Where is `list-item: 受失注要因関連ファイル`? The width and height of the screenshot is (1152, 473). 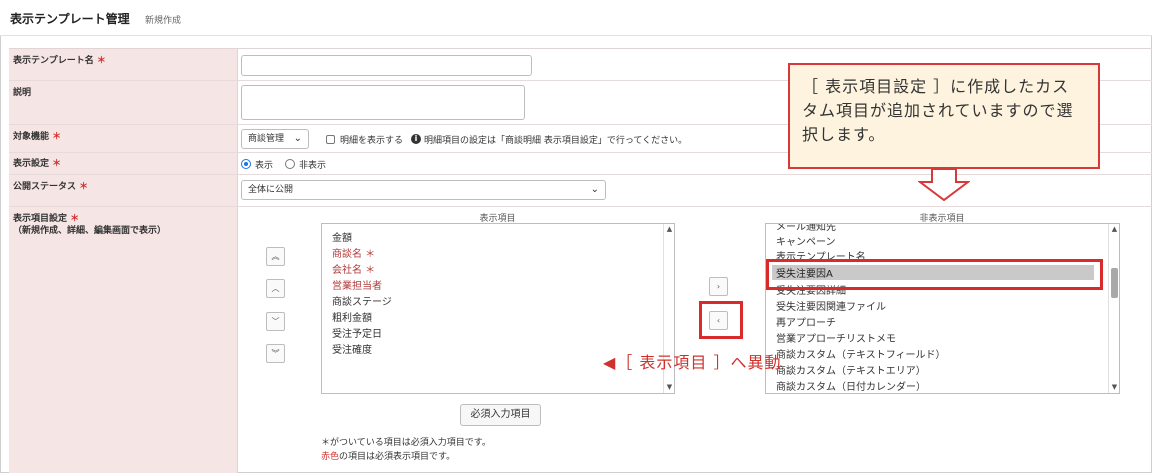 list-item: 受失注要因関連ファイル is located at coordinates (831, 305).